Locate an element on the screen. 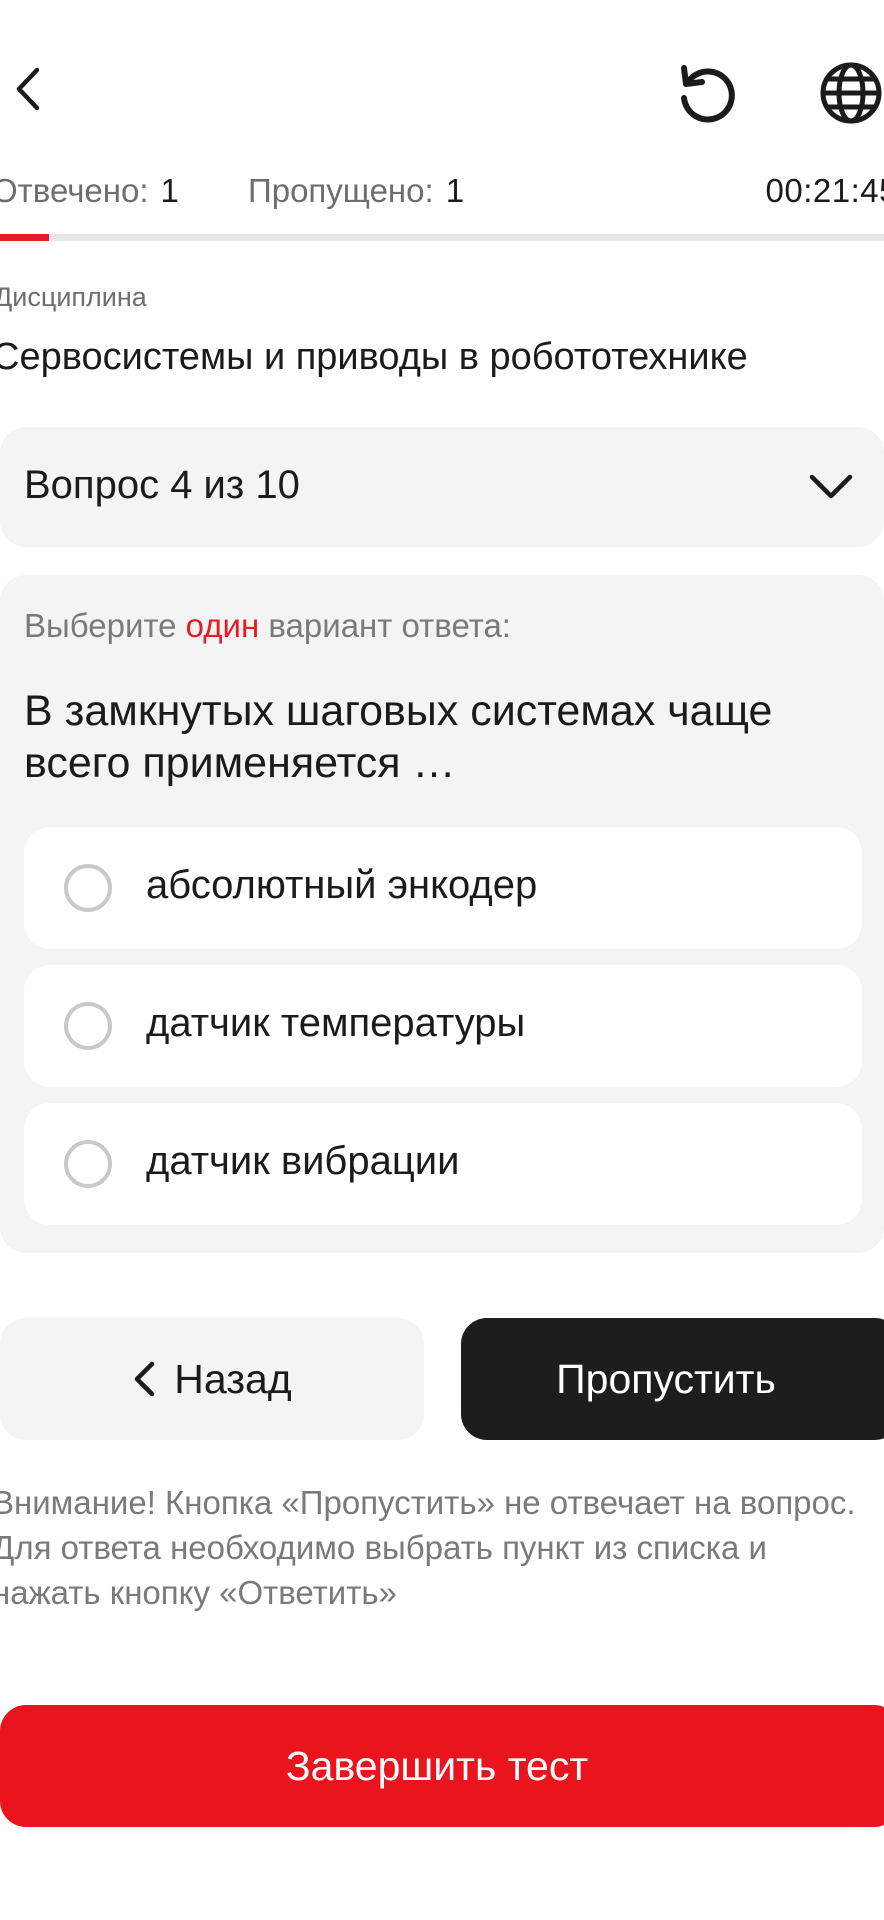 This screenshot has width=884, height=1920. prev-question-button: Назад is located at coordinates (212, 1379).